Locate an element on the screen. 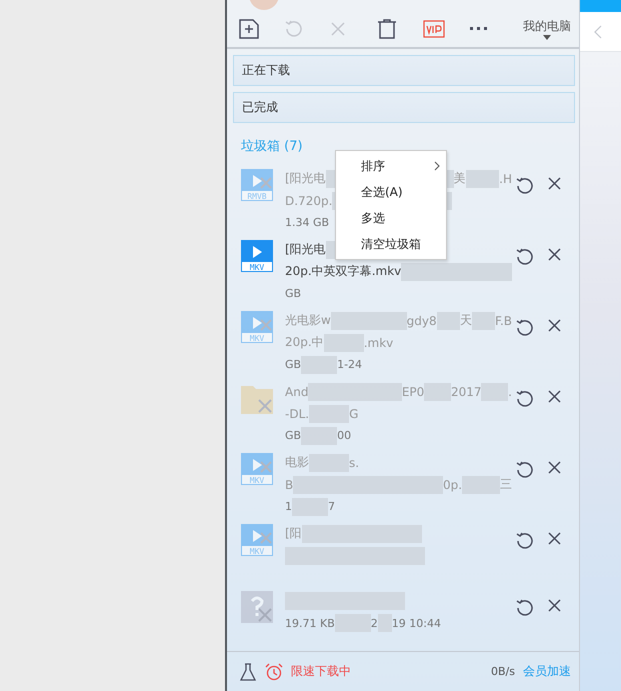 The width and height of the screenshot is (621, 691). new-task-icon is located at coordinates (249, 29).